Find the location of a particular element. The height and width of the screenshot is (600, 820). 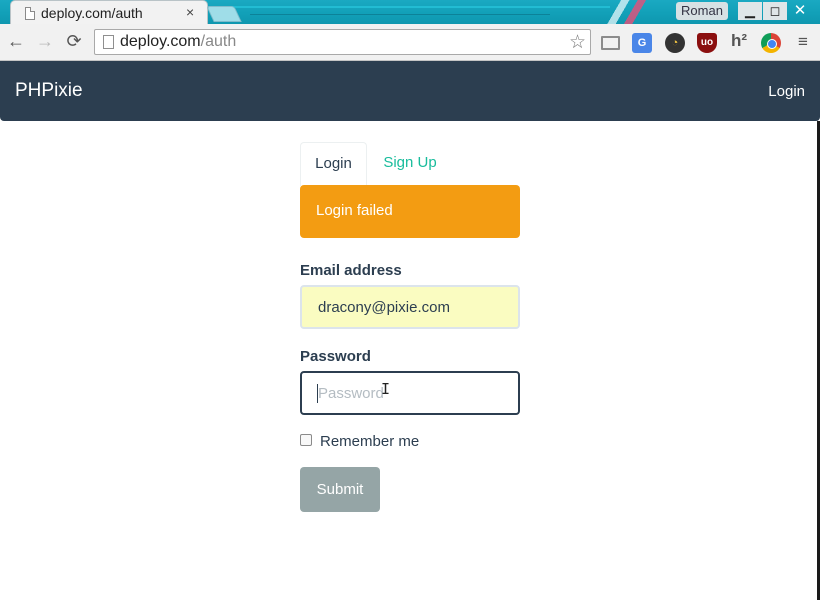

close-window-button: ✕ is located at coordinates (800, 11).